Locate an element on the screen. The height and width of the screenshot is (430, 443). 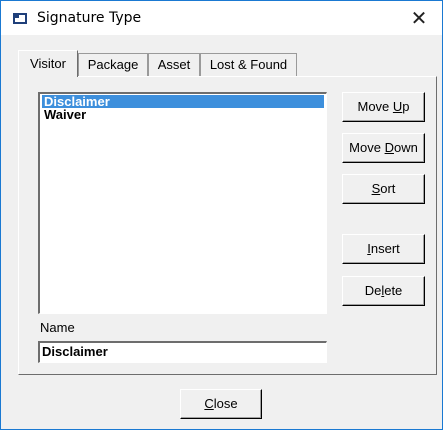
delete-button: Delete is located at coordinates (383, 291).